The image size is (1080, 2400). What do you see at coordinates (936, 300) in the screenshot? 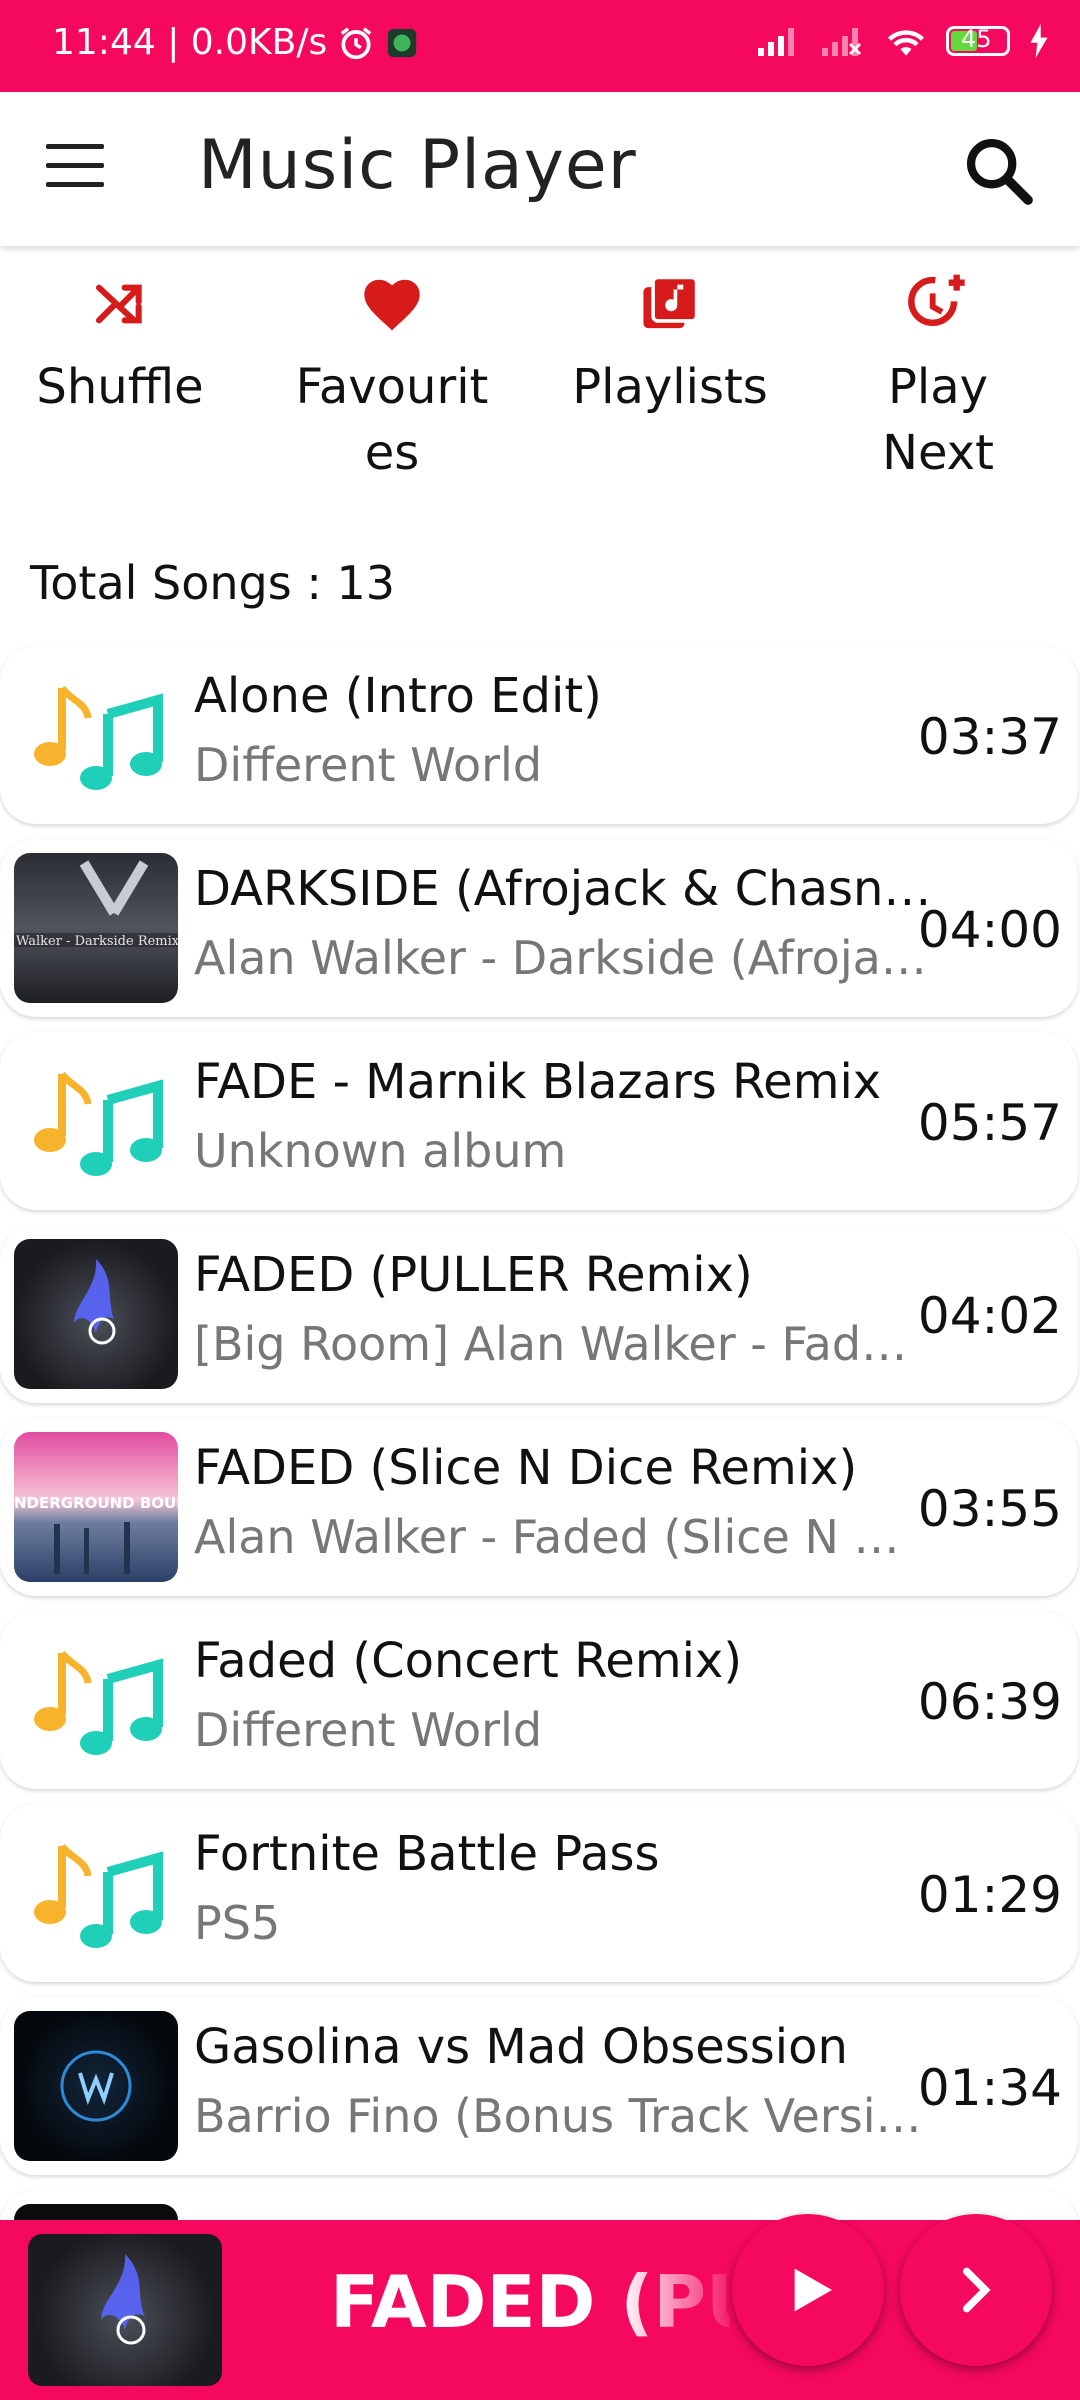
I see `play-next-clock-icon` at bounding box center [936, 300].